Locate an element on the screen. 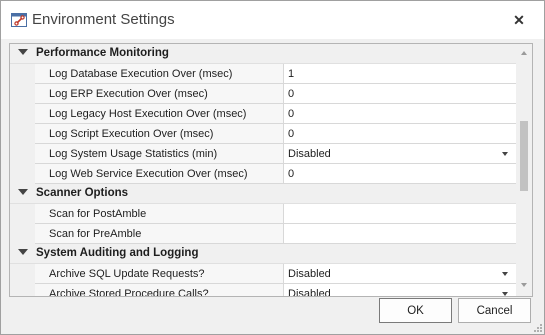  property-value: 1 is located at coordinates (291, 74).